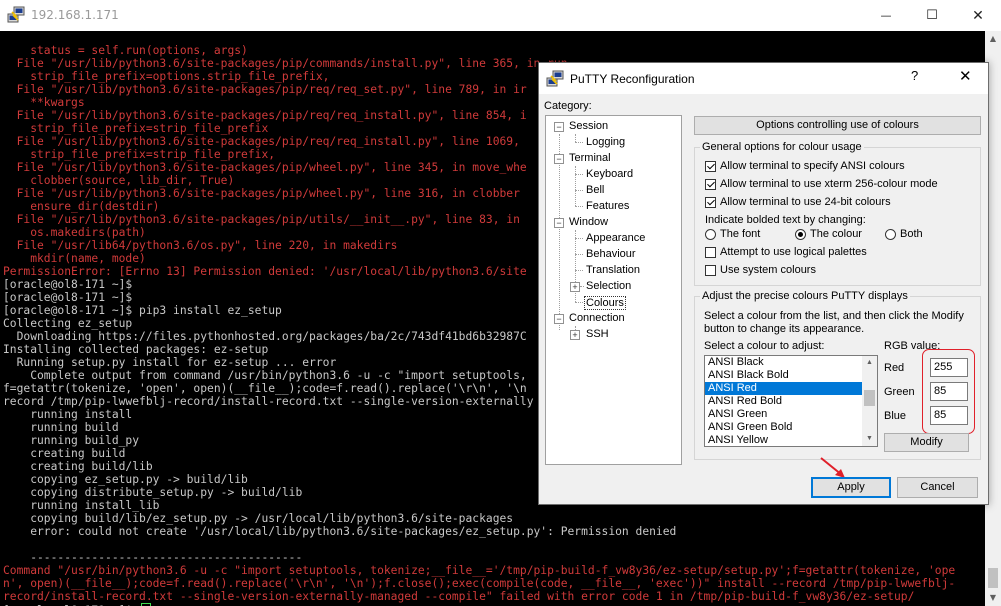 The width and height of the screenshot is (1001, 606). I want to click on list-item: ANSI Yellow, so click(791, 440).